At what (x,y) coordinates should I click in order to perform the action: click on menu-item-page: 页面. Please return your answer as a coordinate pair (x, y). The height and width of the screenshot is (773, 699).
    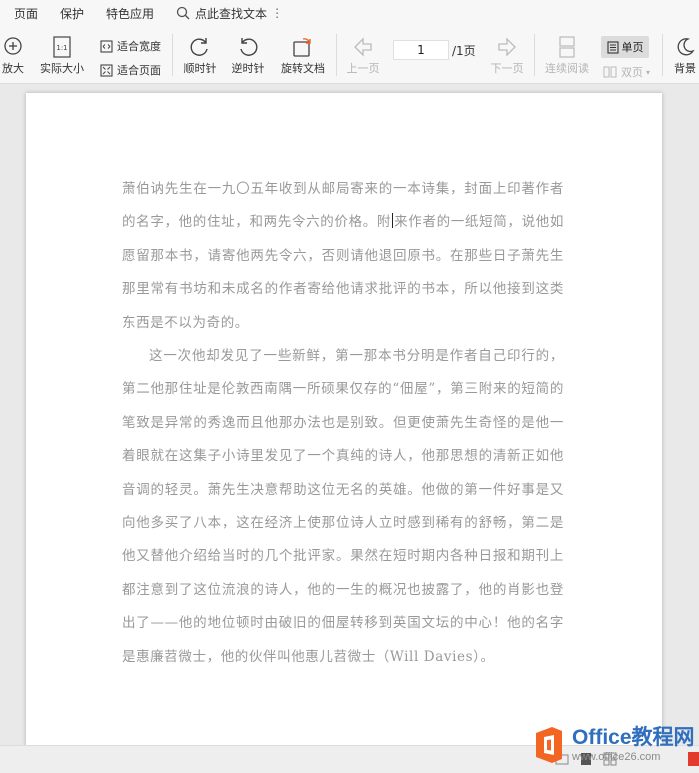
    Looking at the image, I should click on (26, 13).